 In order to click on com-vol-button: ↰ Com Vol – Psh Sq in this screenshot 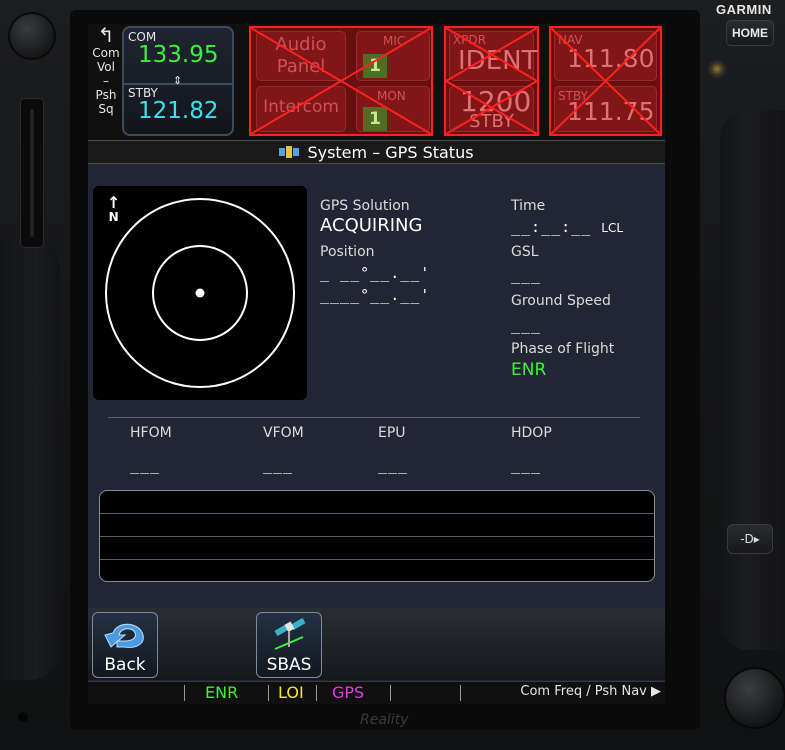, I will do `click(106, 82)`.